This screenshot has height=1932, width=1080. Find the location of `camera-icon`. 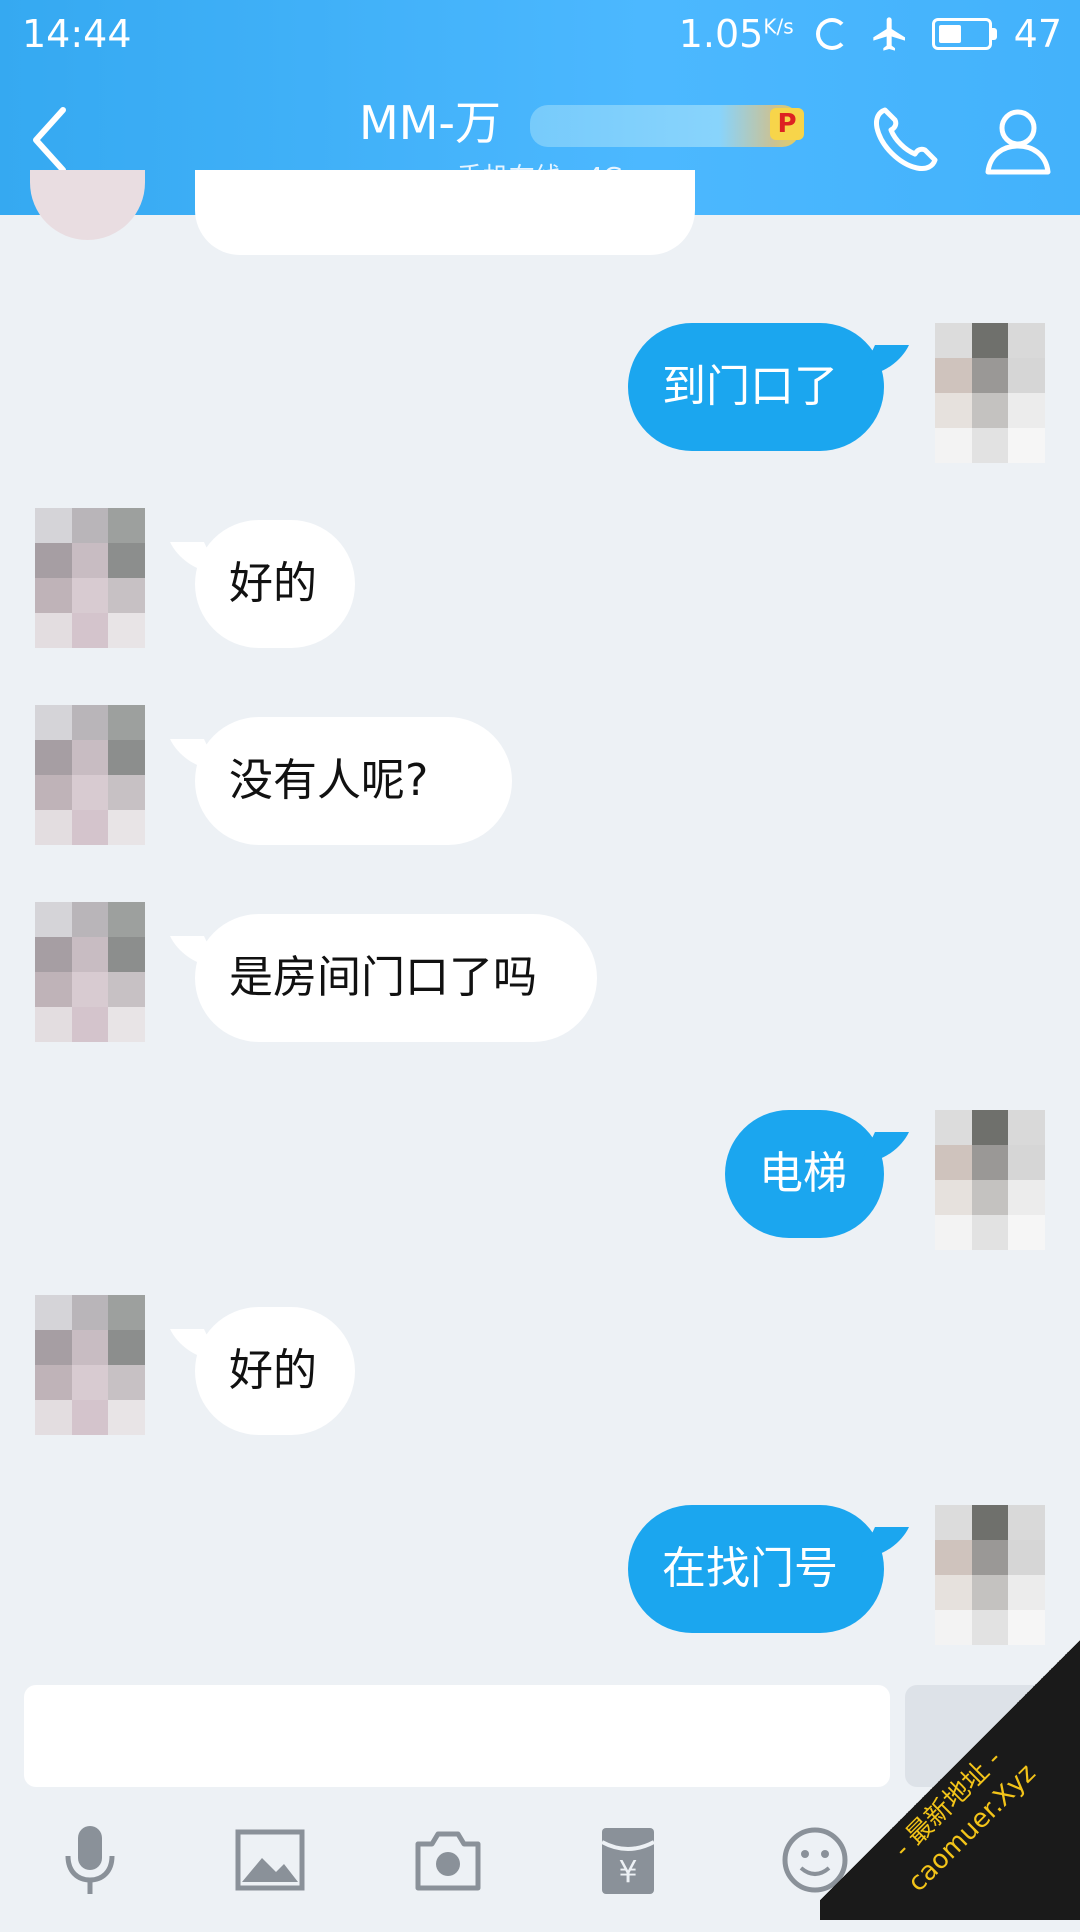

camera-icon is located at coordinates (448, 1860).